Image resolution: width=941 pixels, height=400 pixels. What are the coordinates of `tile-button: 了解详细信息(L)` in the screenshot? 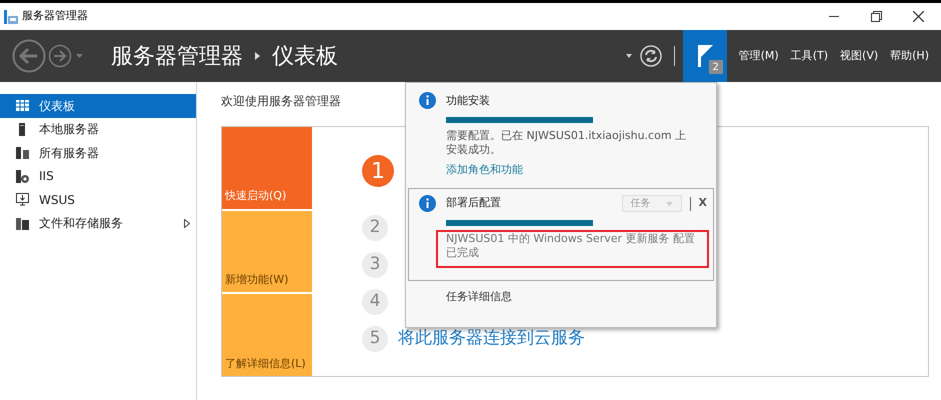 It's located at (267, 335).